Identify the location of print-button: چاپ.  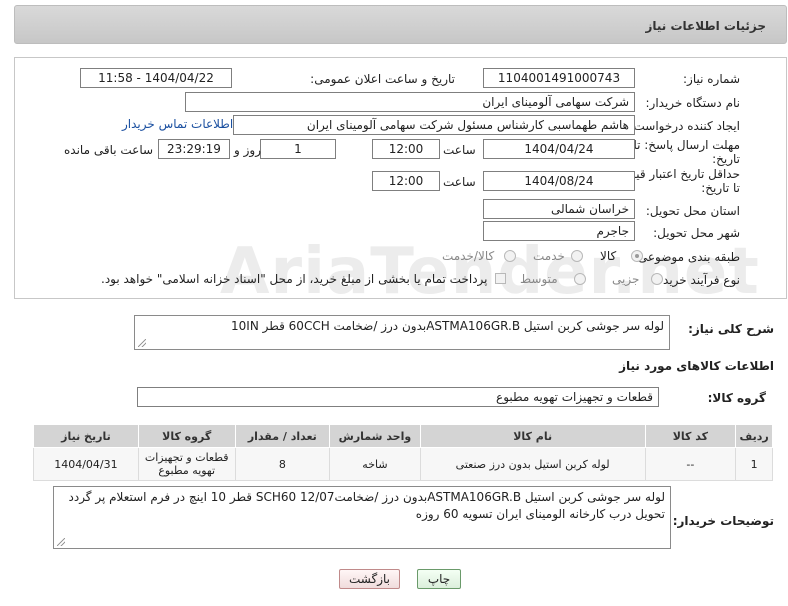
(439, 579).